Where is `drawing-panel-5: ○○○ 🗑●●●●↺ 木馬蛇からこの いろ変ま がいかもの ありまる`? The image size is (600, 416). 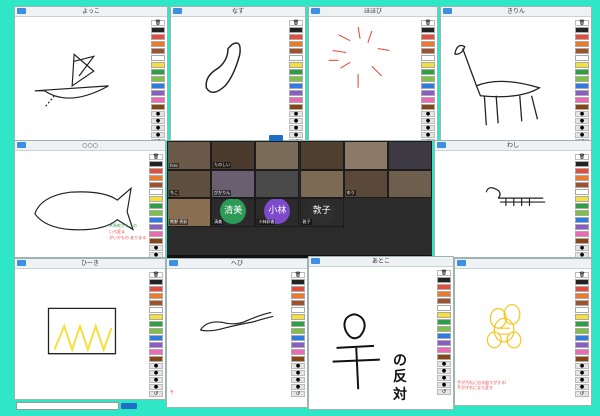 drawing-panel-5: ○○○ 🗑●●●●↺ 木馬蛇からこの いろ変ま がいかもの ありまる is located at coordinates (90, 199).